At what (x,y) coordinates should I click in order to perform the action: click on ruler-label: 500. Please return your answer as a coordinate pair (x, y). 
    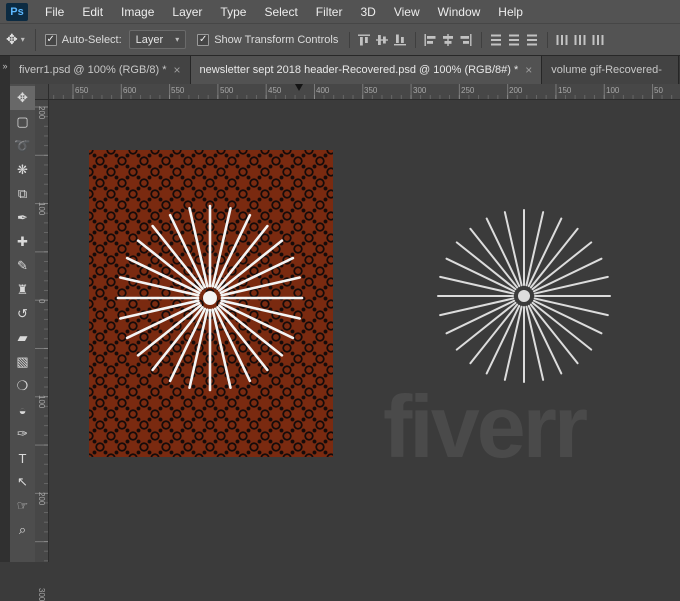
    Looking at the image, I should click on (226, 90).